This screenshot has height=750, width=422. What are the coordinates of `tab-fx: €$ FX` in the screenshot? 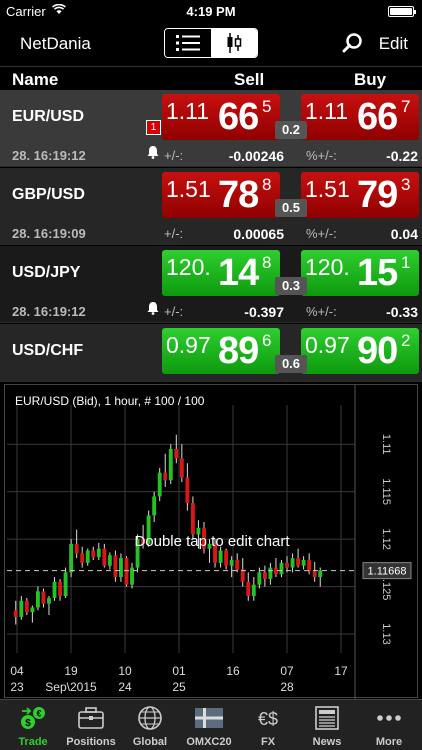 It's located at (268, 725).